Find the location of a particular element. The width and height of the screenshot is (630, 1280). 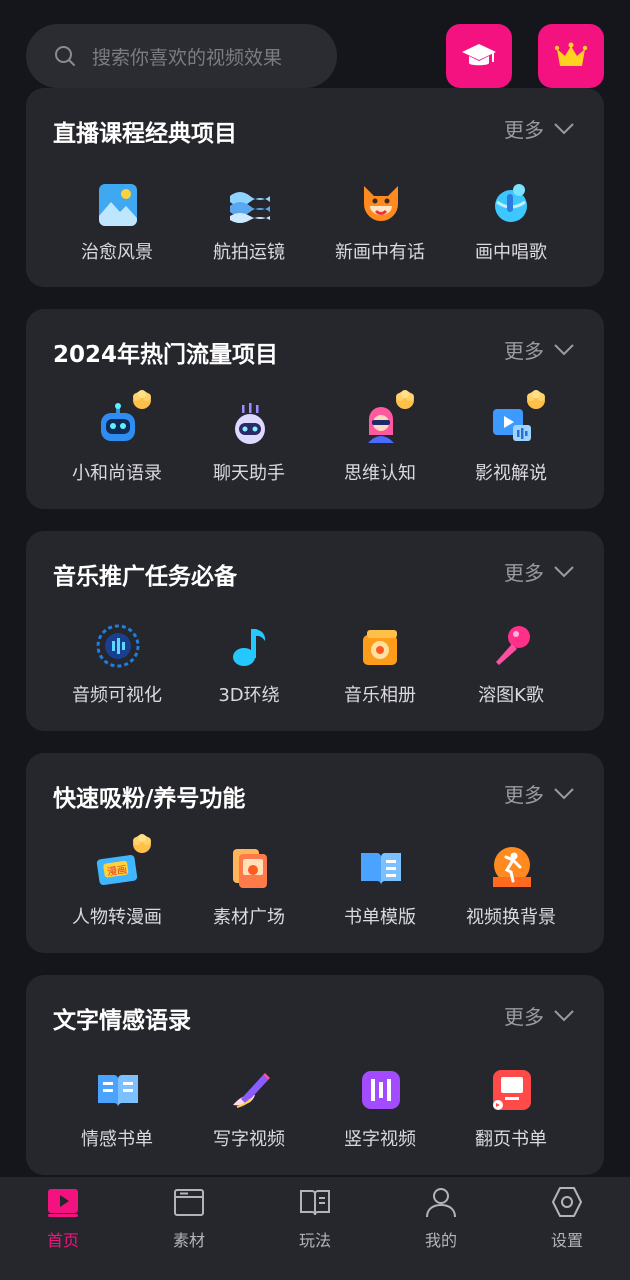

material-cards-icon is located at coordinates (250, 868).